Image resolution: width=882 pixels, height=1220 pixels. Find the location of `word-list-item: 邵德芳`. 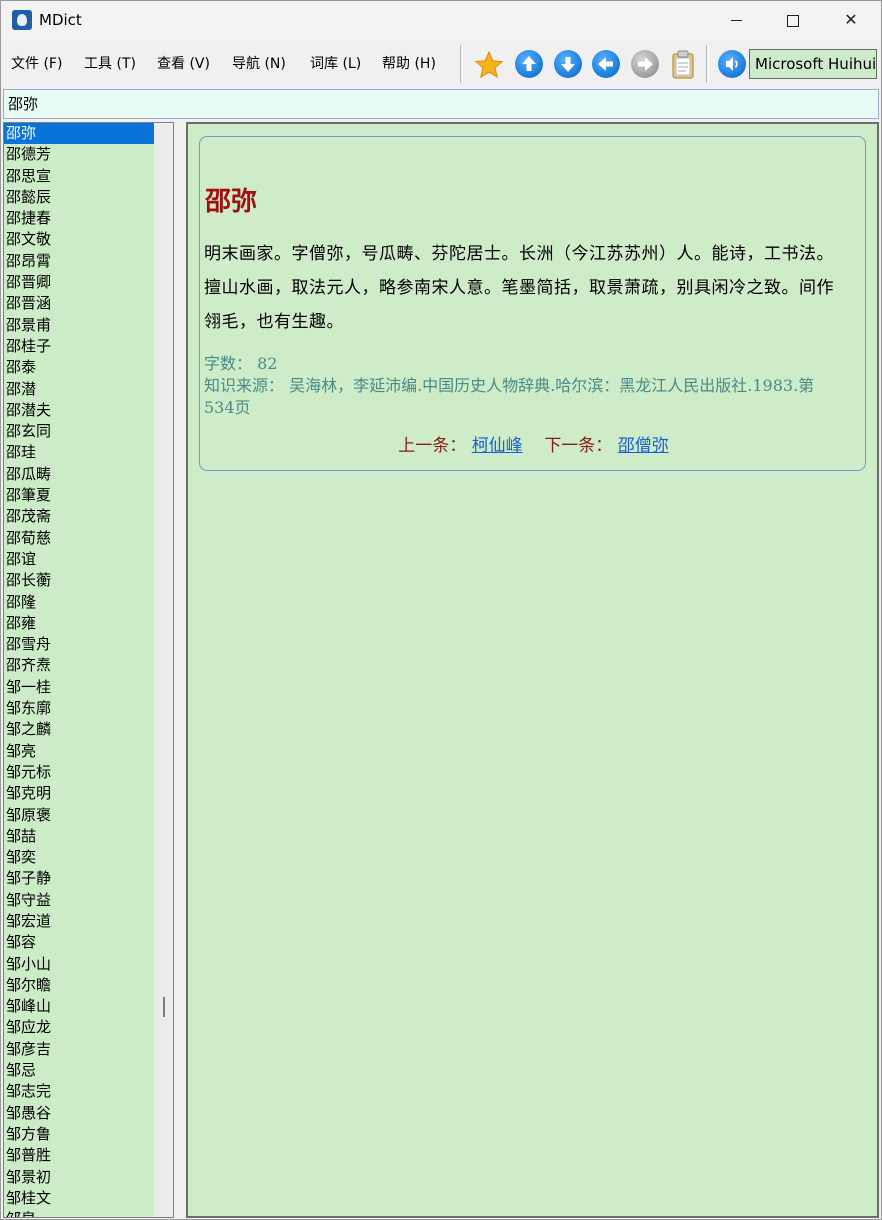

word-list-item: 邵德芳 is located at coordinates (79, 154).